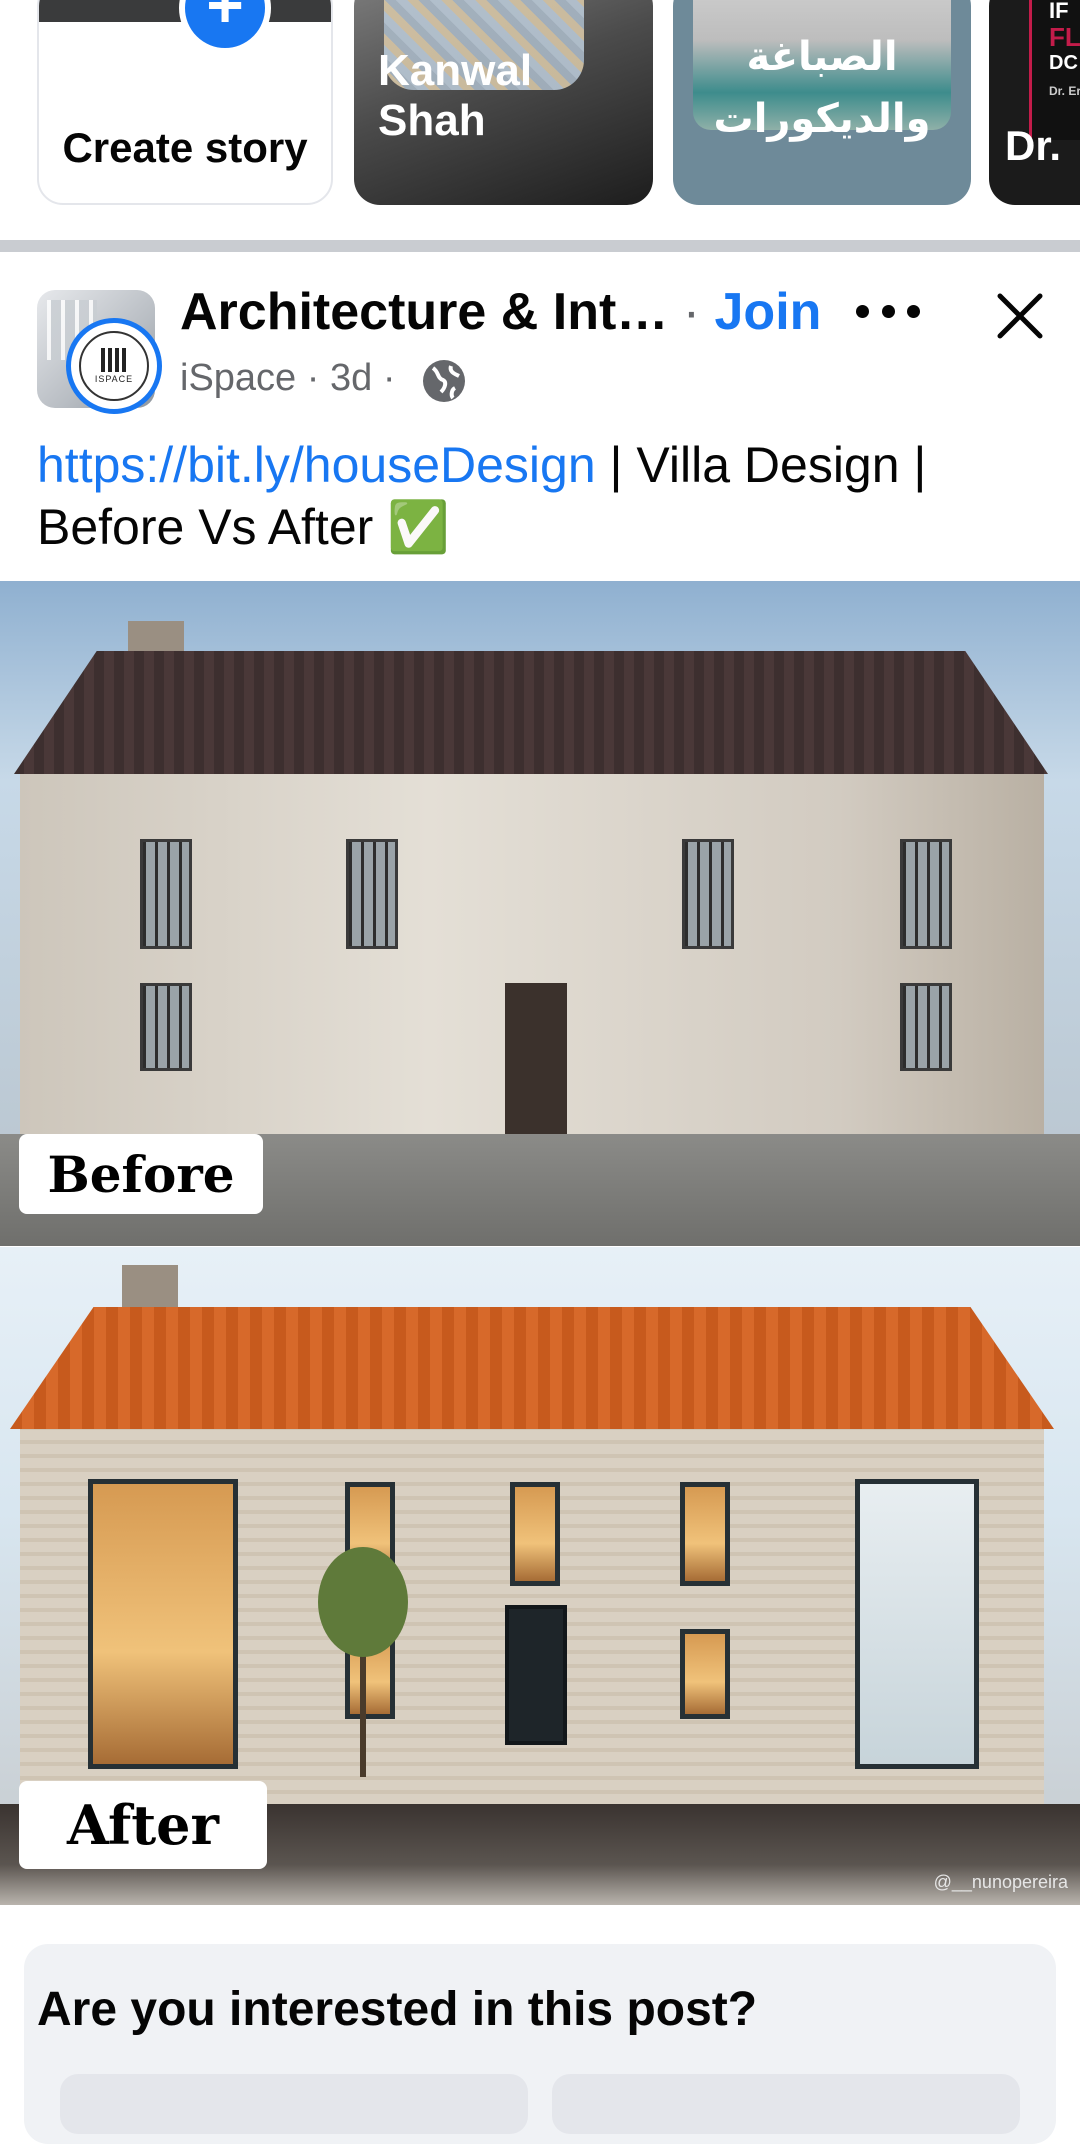 The width and height of the screenshot is (1080, 2144). What do you see at coordinates (1064, 37) in the screenshot?
I see `story-tag: FL` at bounding box center [1064, 37].